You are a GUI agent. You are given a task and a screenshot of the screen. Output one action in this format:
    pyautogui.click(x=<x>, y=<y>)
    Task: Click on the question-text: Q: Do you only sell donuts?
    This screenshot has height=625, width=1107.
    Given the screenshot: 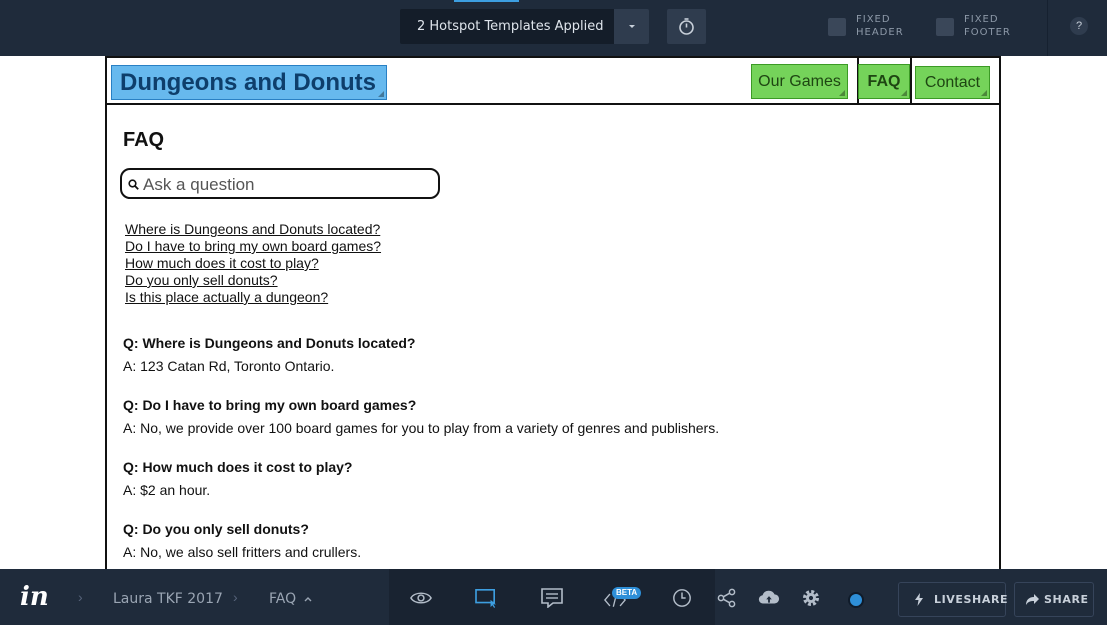 What is the action you would take?
    pyautogui.click(x=216, y=529)
    